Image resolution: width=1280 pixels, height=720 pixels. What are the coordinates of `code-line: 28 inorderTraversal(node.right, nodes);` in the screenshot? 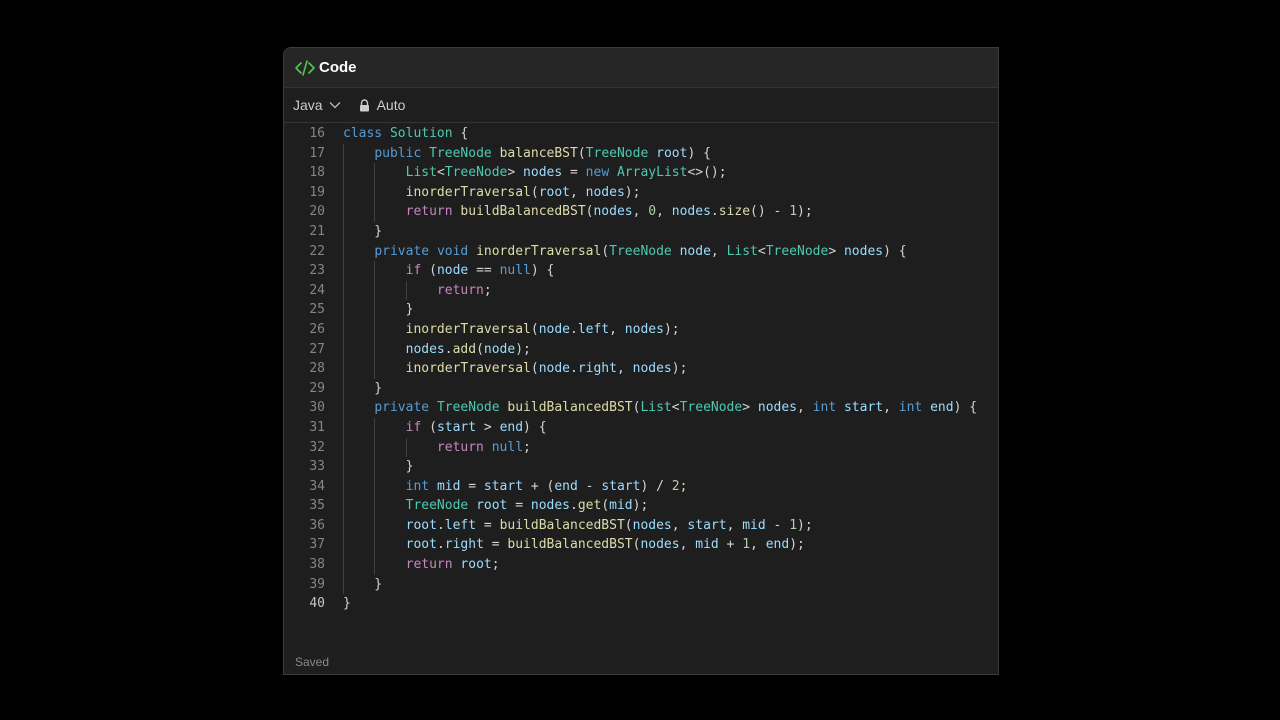 It's located at (641, 369).